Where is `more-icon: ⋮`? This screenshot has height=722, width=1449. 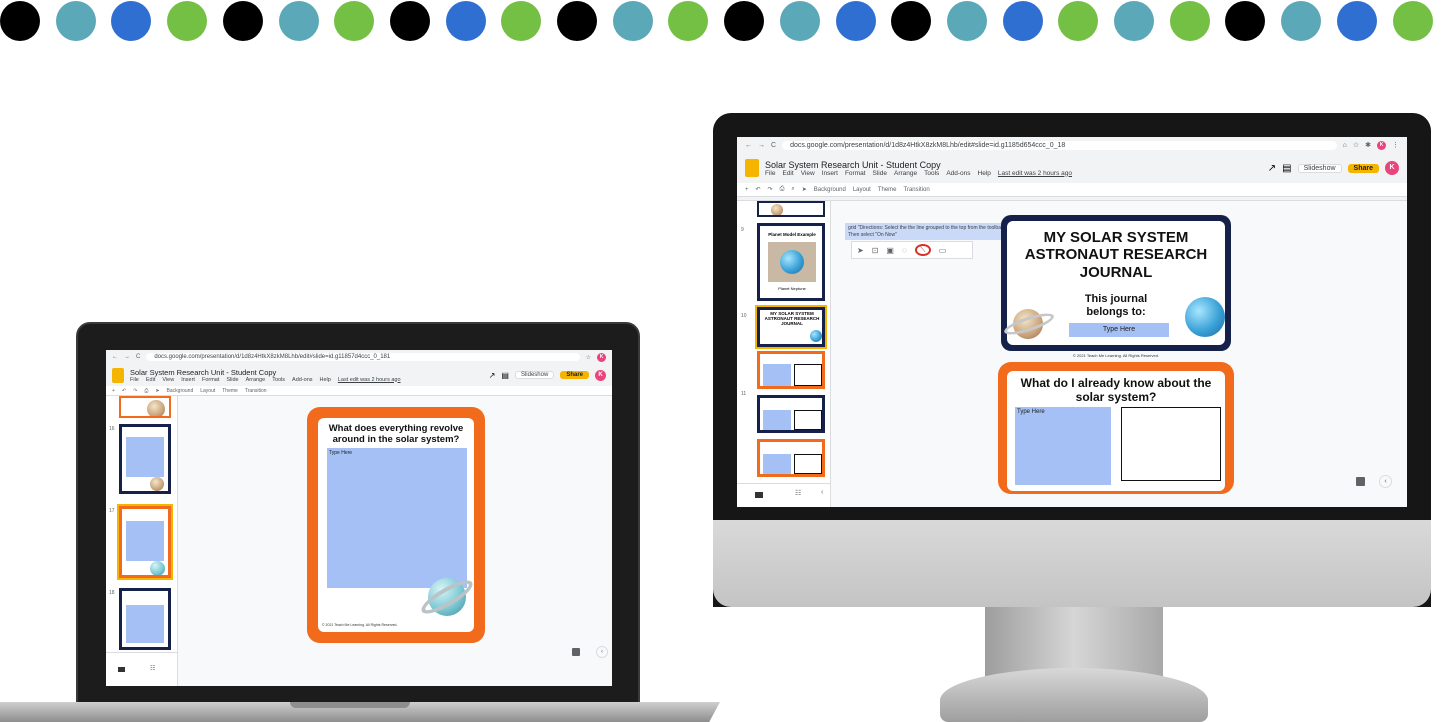
more-icon: ⋮ is located at coordinates (1395, 145).